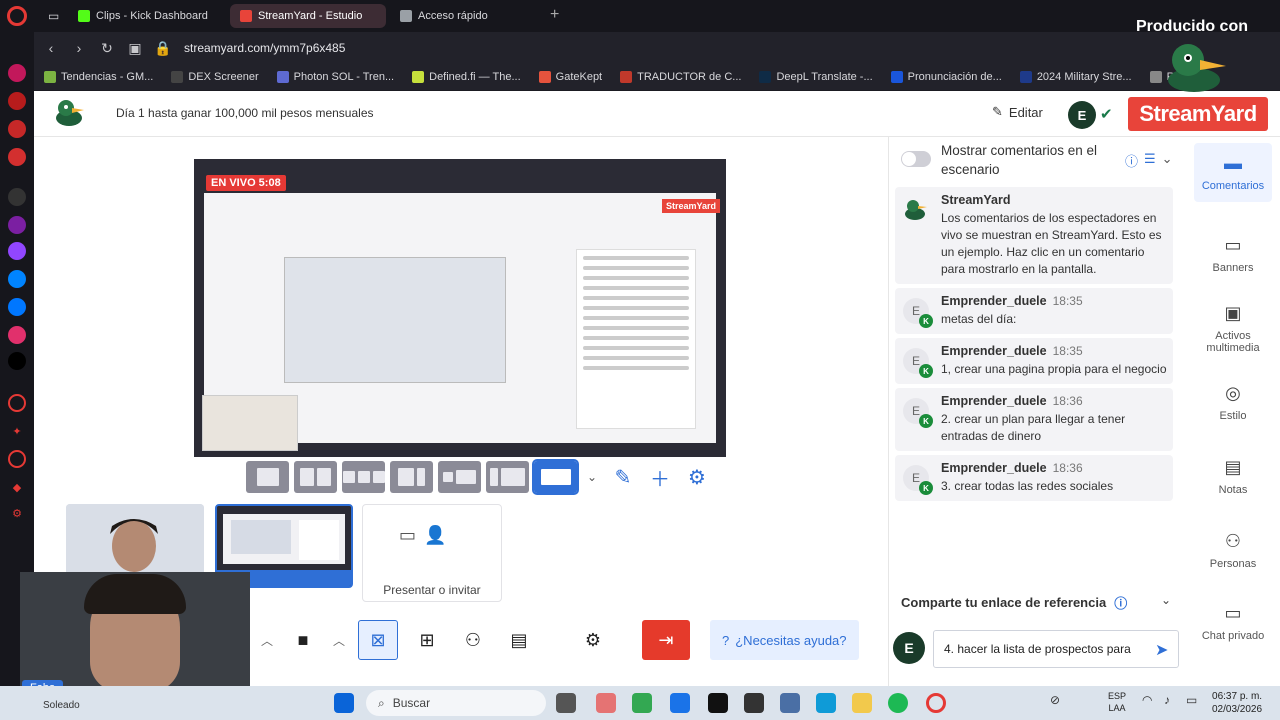 This screenshot has width=1280, height=720. Describe the element at coordinates (826, 703) in the screenshot. I see `edge-icon` at that location.